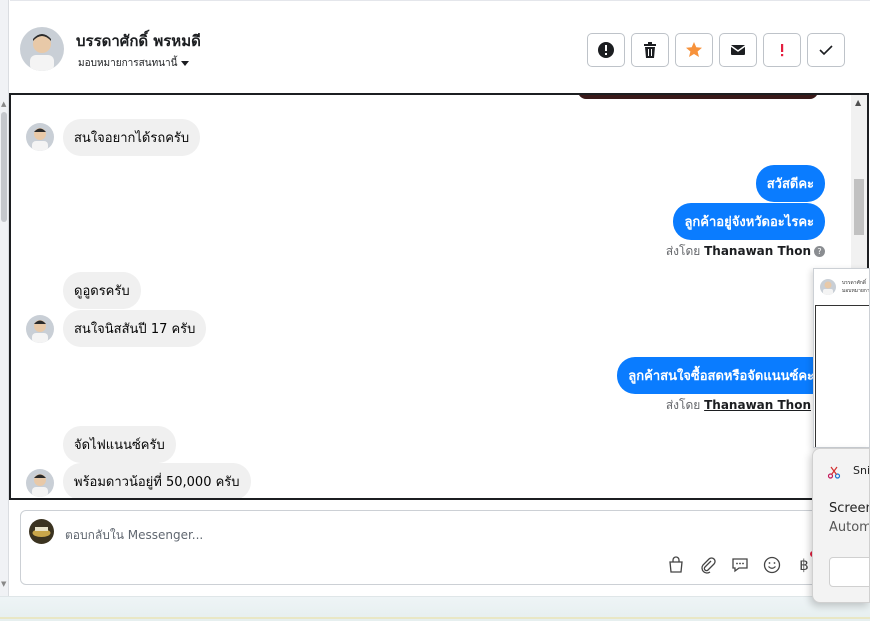 Image resolution: width=870 pixels, height=621 pixels. Describe the element at coordinates (185, 63) in the screenshot. I see `caret-down-icon` at that location.